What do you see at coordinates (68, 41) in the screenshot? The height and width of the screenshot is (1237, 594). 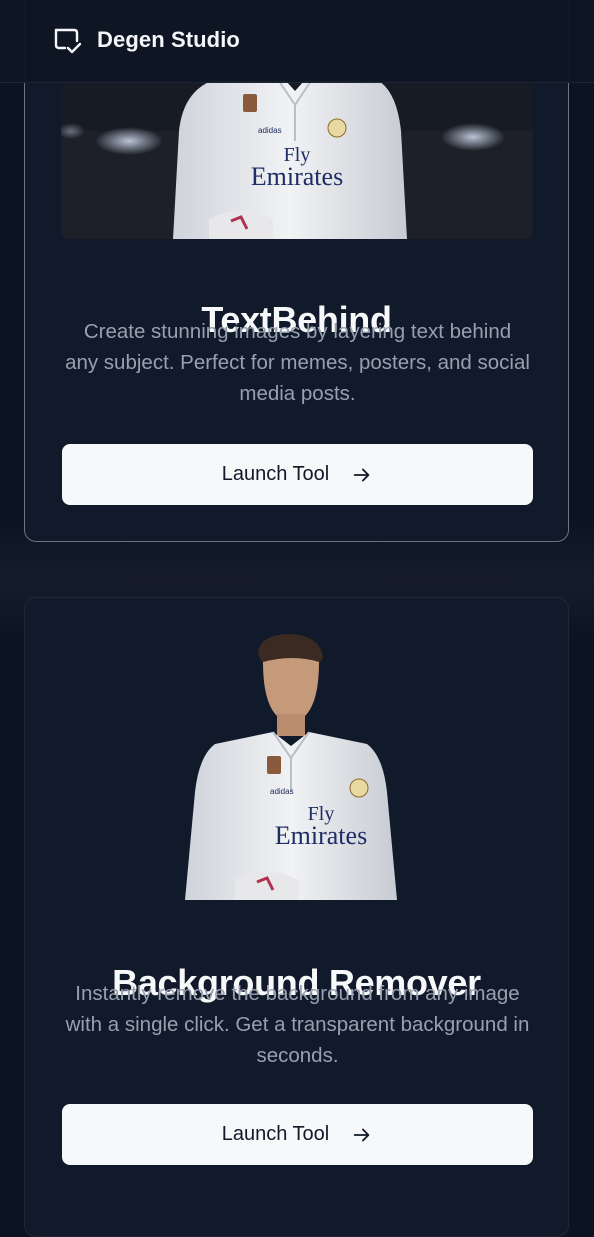 I see `chat-bubble-check-icon` at bounding box center [68, 41].